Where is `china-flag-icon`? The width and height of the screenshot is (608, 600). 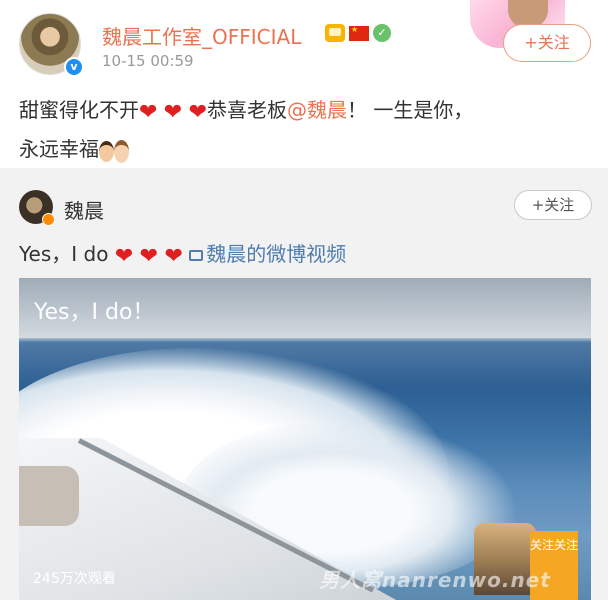
china-flag-icon is located at coordinates (359, 33).